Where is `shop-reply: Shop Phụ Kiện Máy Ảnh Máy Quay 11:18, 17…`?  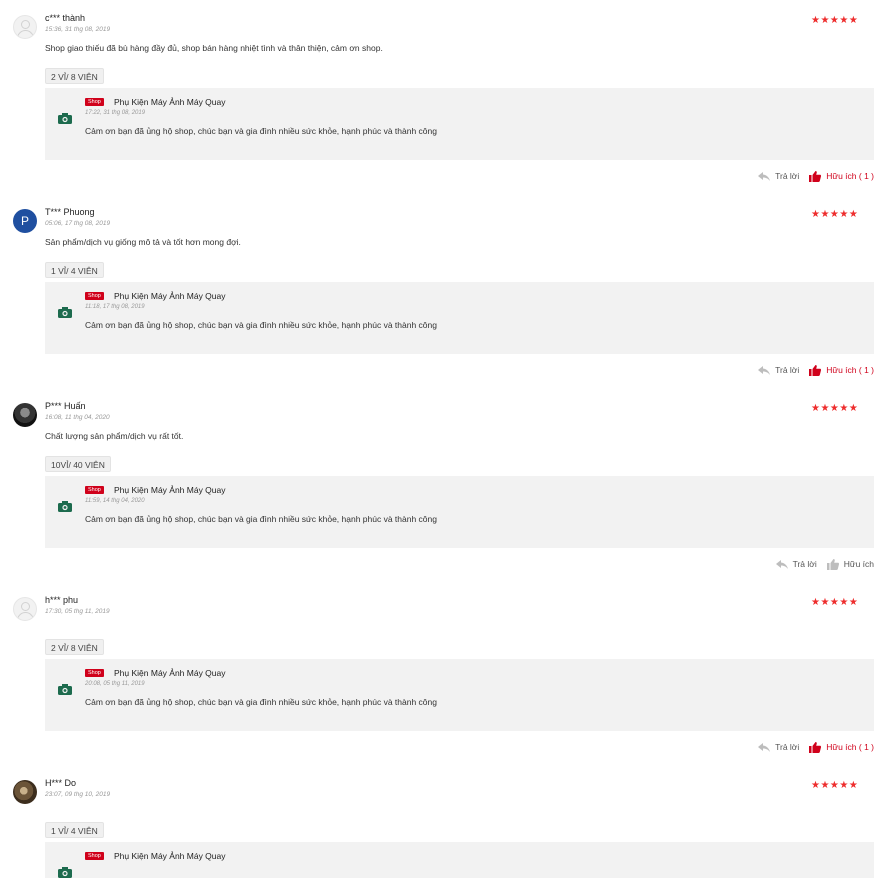 shop-reply: Shop Phụ Kiện Máy Ảnh Máy Quay 11:18, 17… is located at coordinates (459, 318).